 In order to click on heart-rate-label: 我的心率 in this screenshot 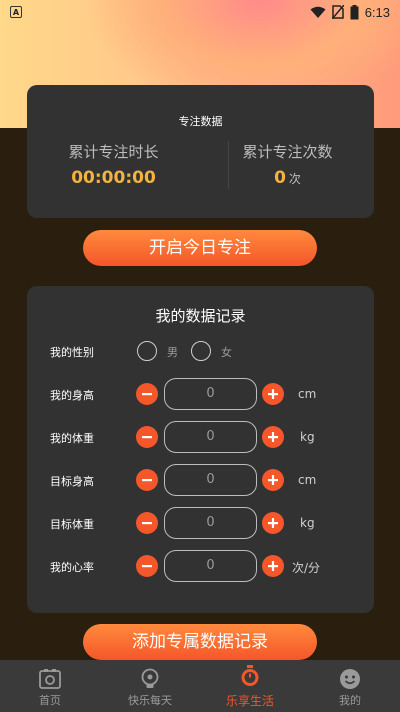, I will do `click(72, 567)`.